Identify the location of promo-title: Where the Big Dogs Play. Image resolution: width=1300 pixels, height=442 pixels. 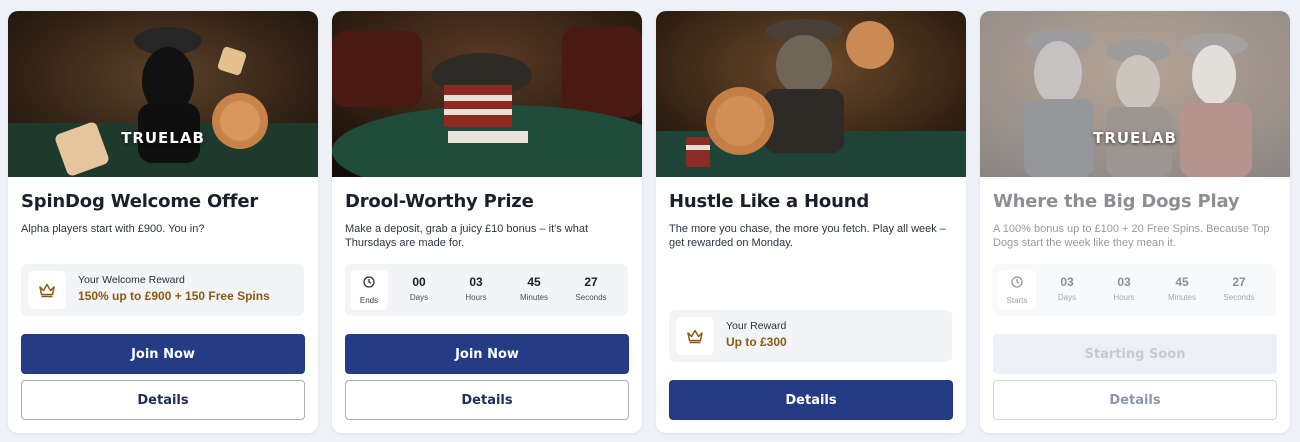
(1116, 201).